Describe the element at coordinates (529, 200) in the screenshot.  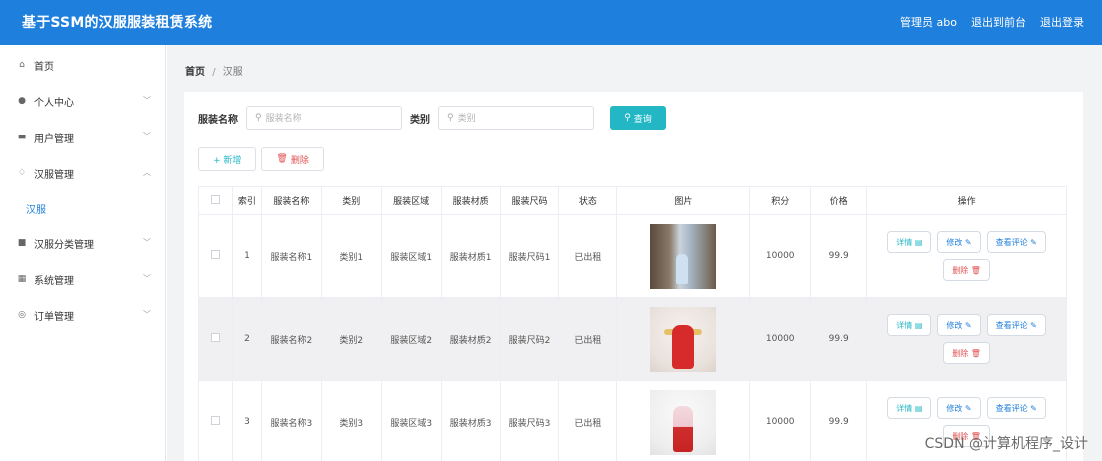
I see `column-header: 服装尺码` at that location.